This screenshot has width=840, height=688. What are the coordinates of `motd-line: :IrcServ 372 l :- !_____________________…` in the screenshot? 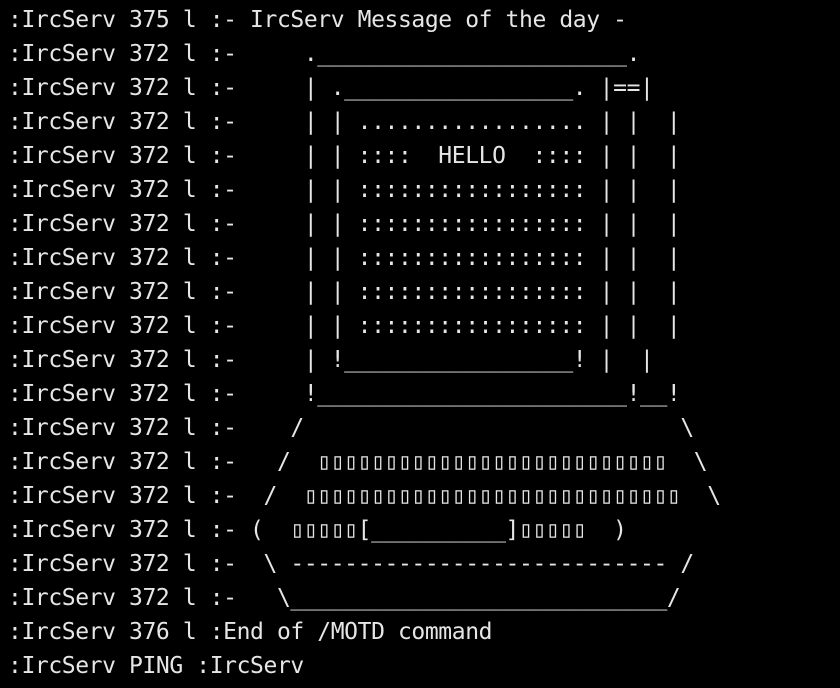 It's located at (344, 394).